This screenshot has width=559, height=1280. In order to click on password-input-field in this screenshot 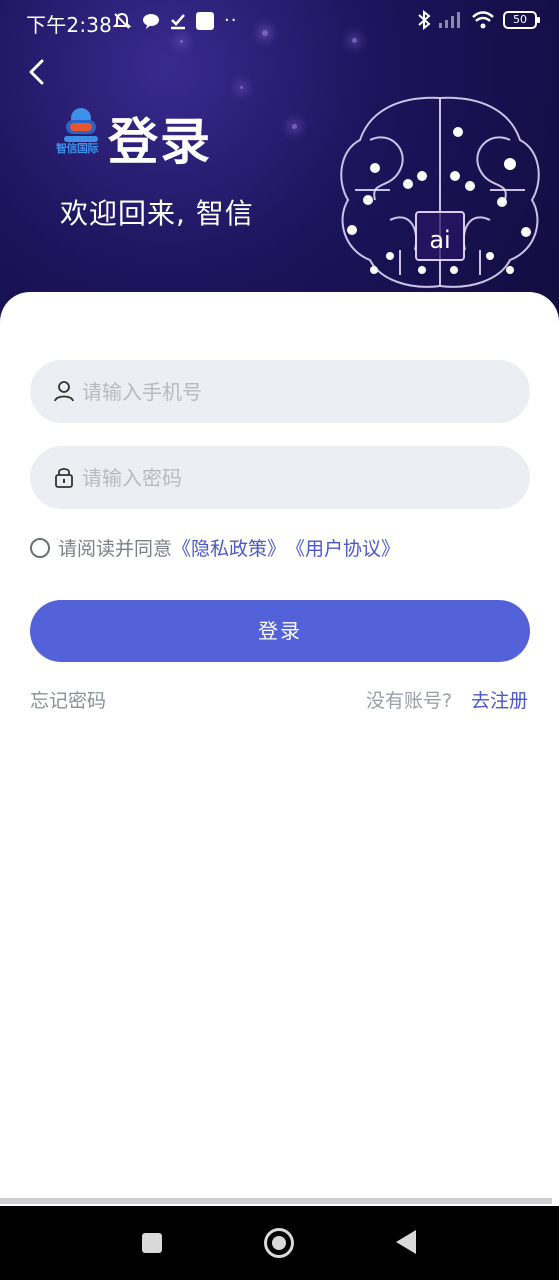, I will do `click(280, 477)`.